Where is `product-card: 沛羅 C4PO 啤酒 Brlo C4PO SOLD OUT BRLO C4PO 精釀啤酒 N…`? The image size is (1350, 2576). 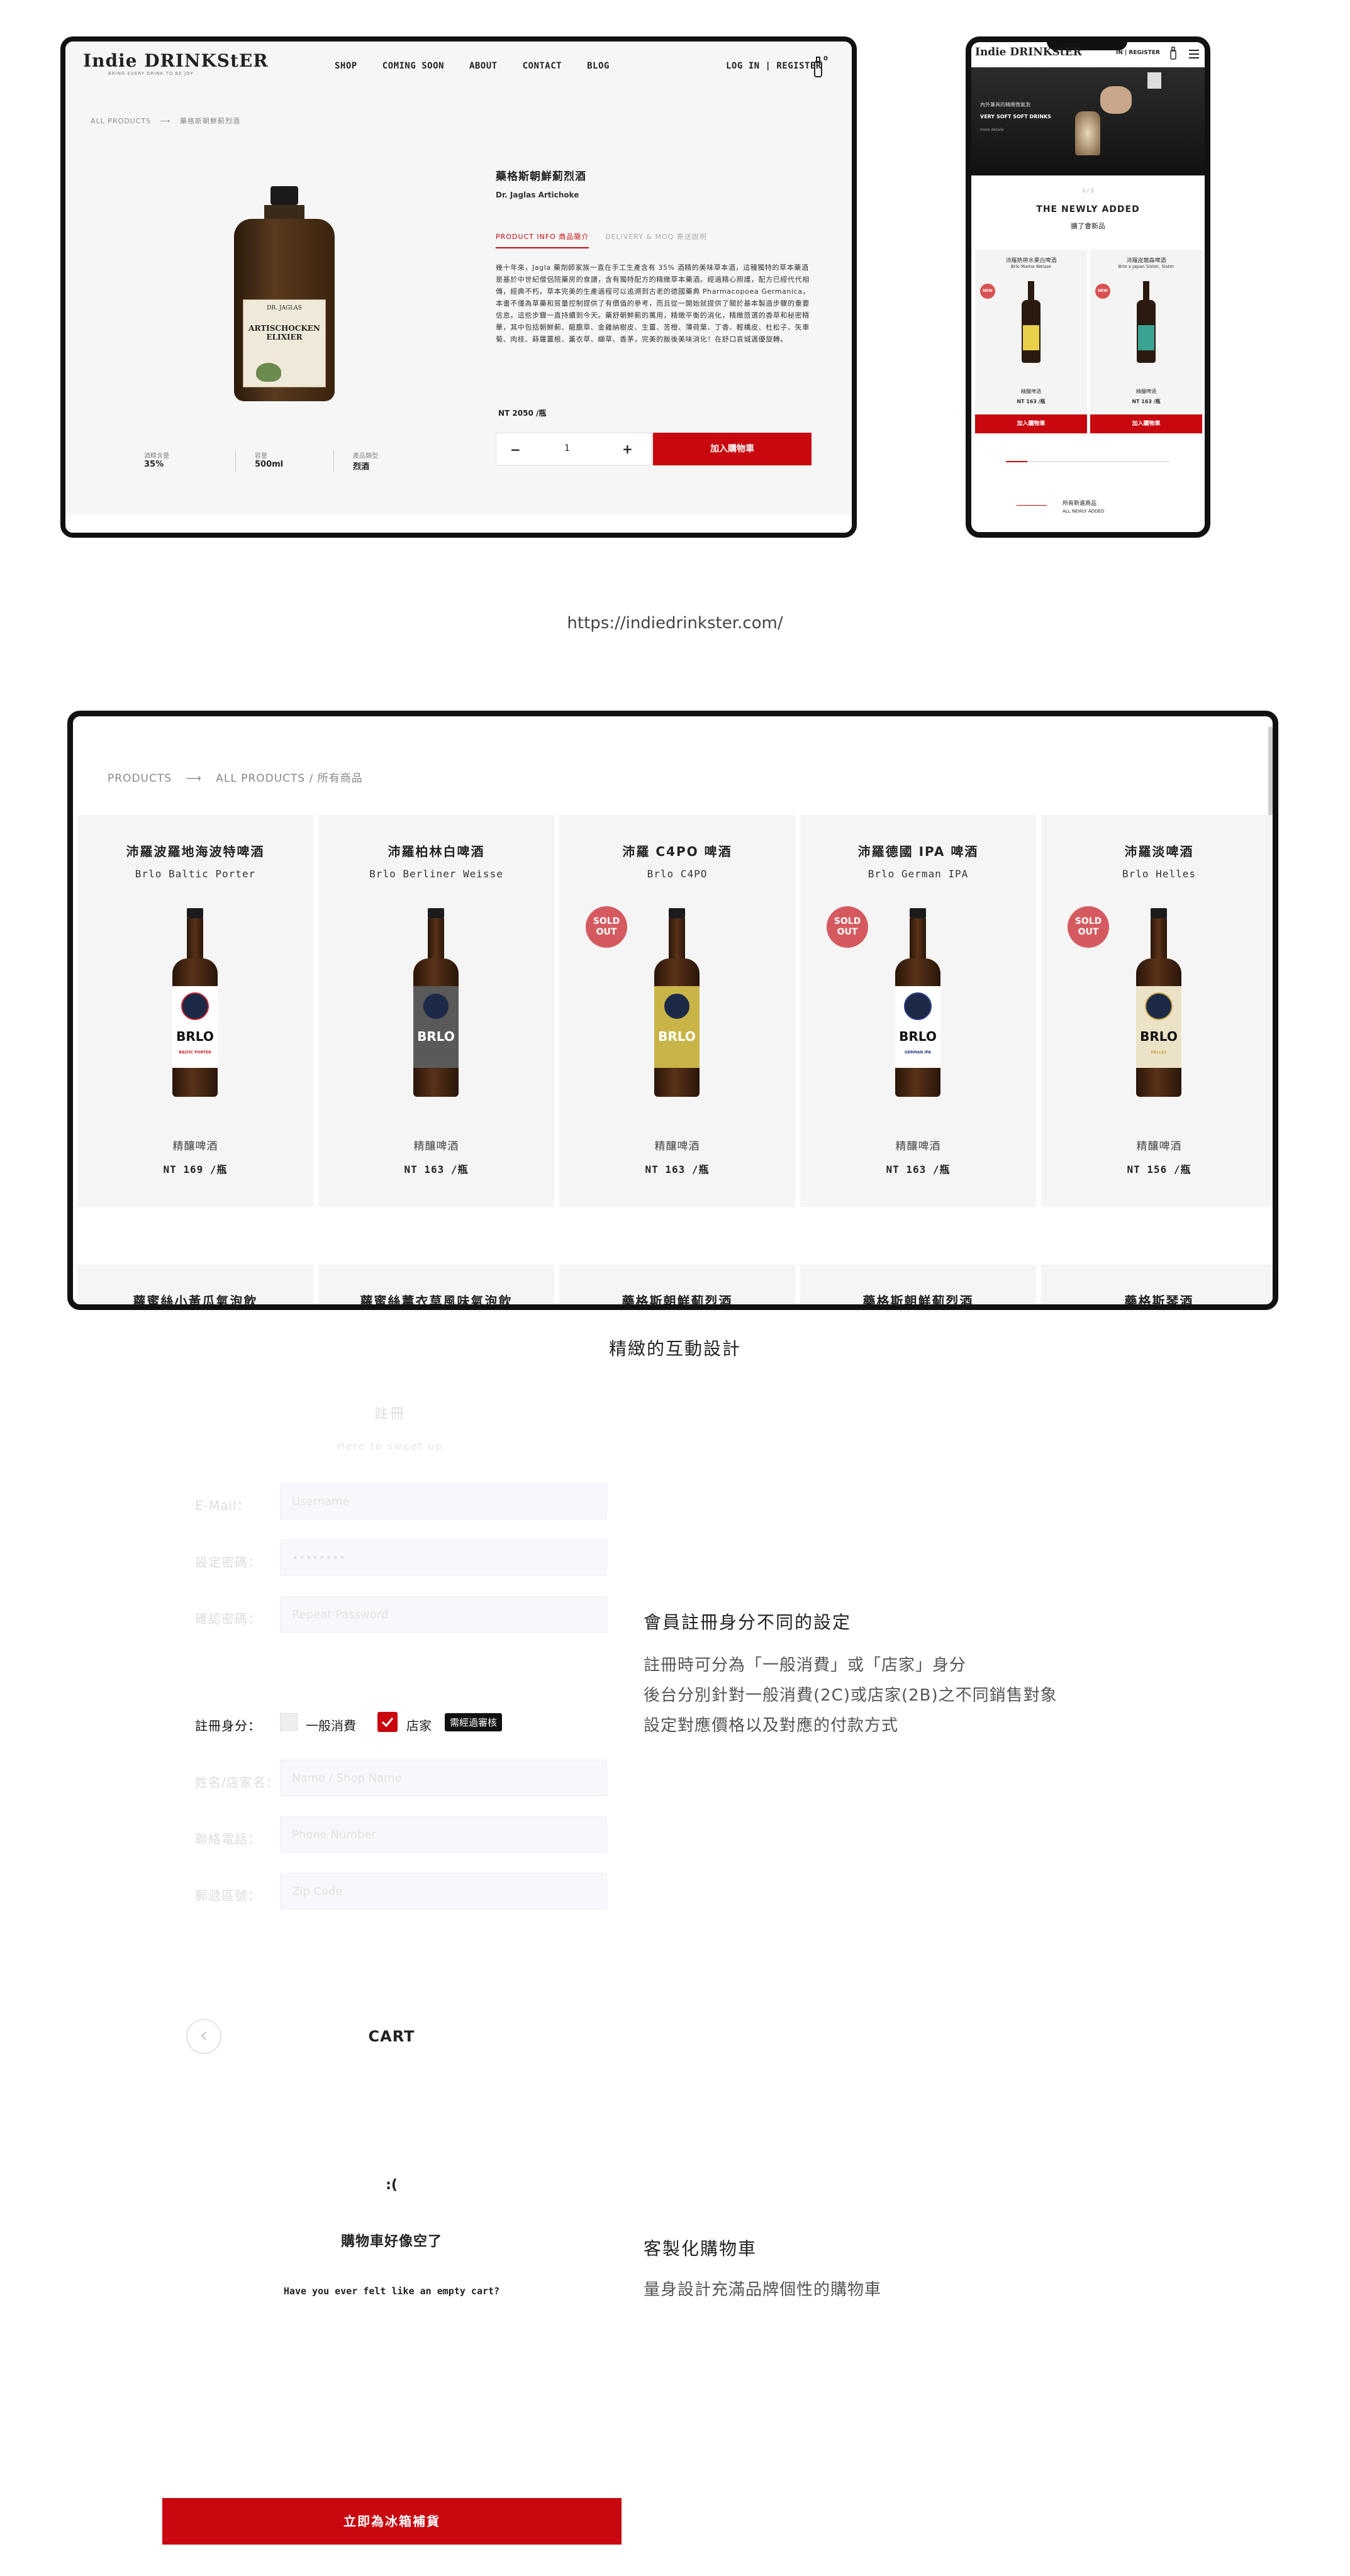
product-card: 沛羅 C4PO 啤酒 Brlo C4PO SOLD OUT BRLO C4PO 精釀啤酒 N… is located at coordinates (677, 1011).